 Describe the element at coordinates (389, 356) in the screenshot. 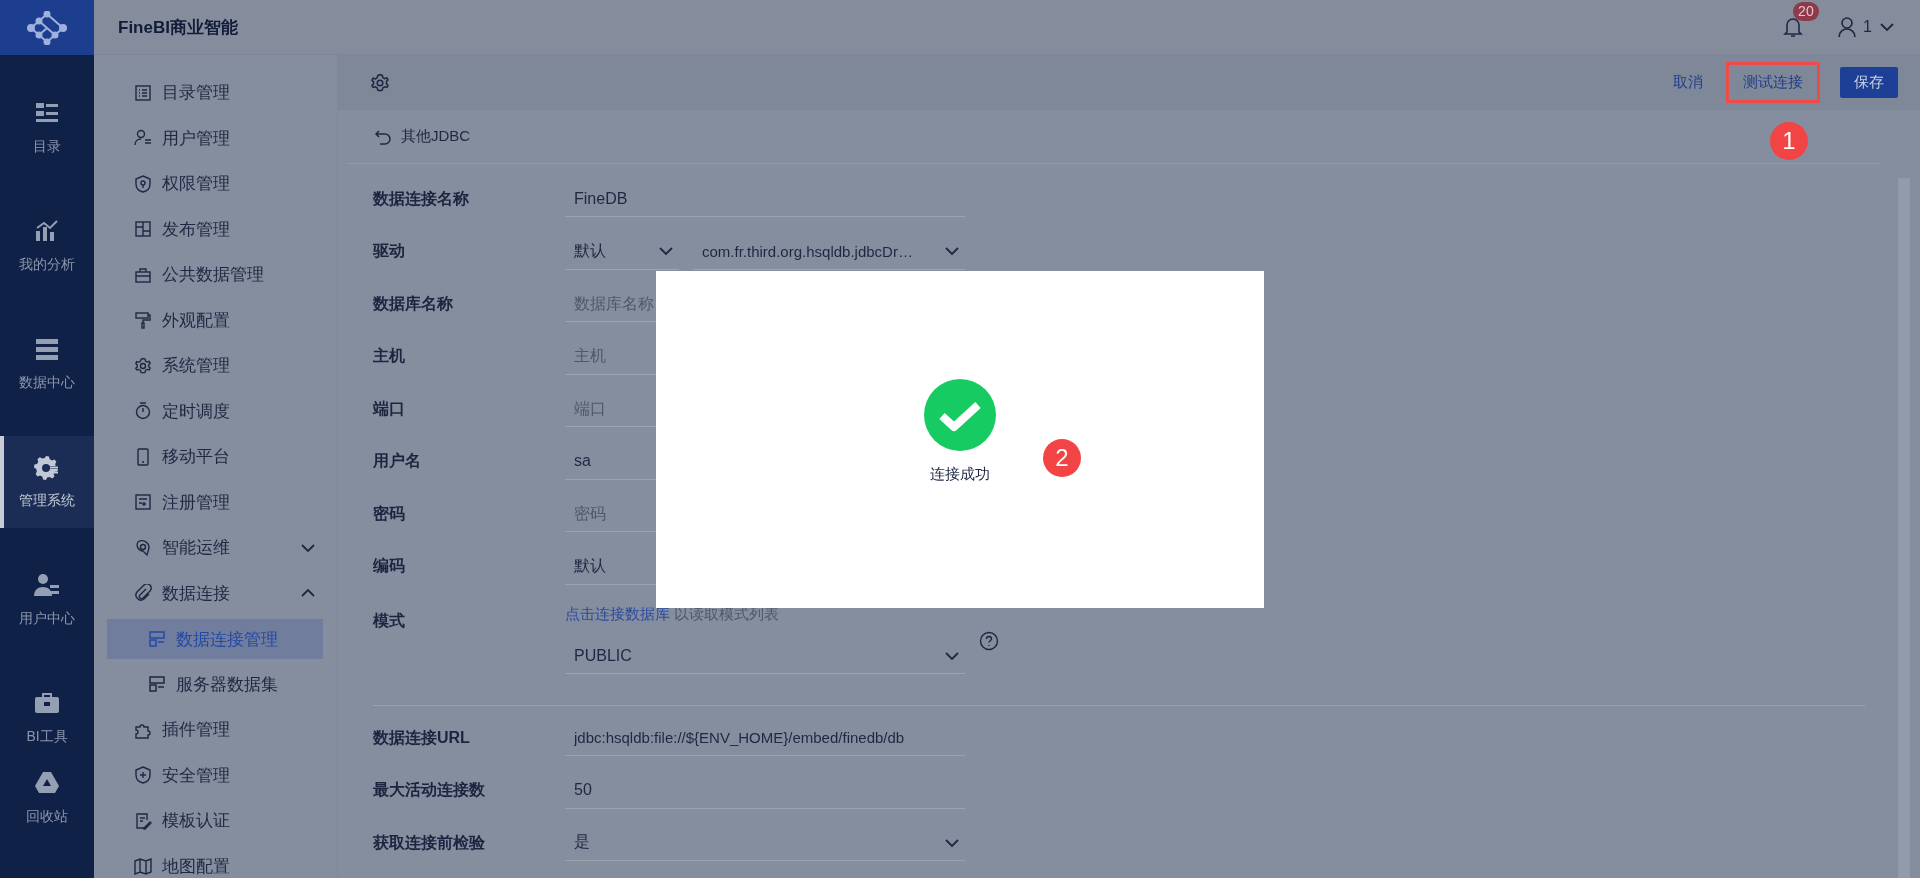

I see `field-label: 主机` at that location.